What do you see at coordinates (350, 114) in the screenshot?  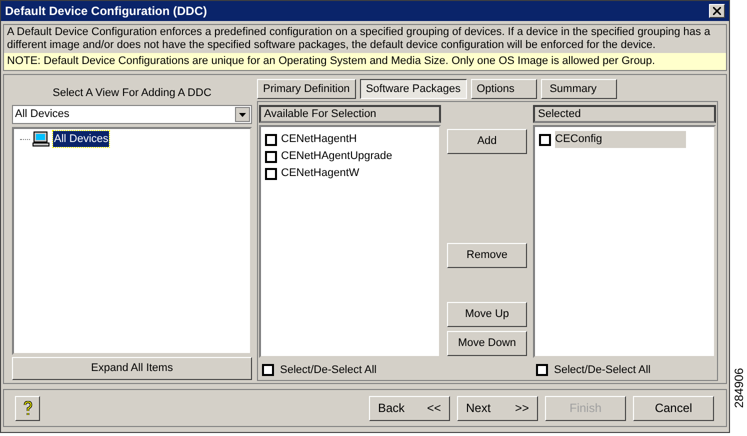 I see `list-header: Available For Selection` at bounding box center [350, 114].